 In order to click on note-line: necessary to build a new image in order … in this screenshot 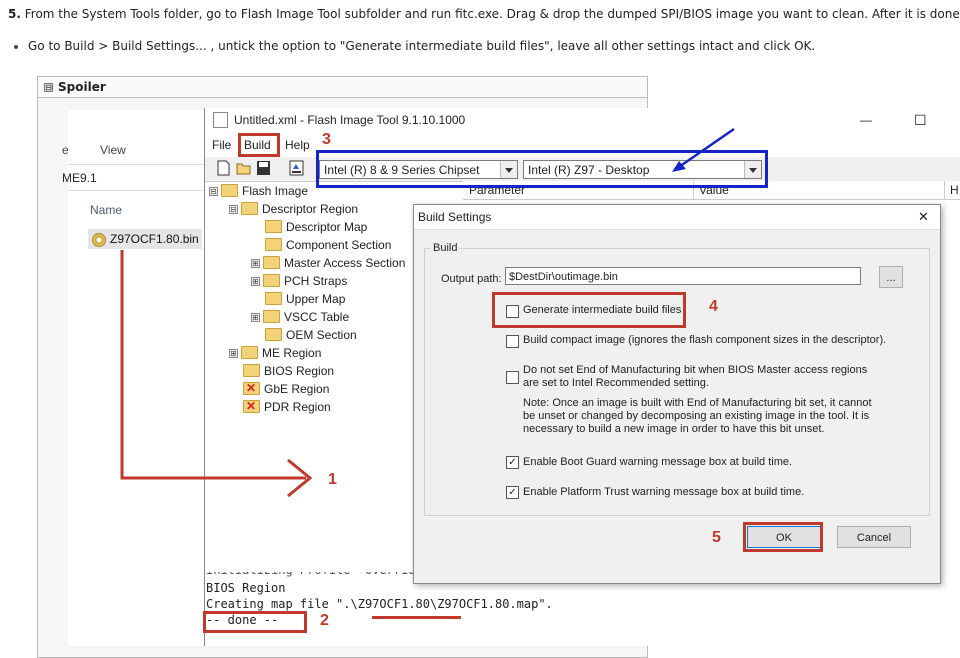, I will do `click(674, 429)`.